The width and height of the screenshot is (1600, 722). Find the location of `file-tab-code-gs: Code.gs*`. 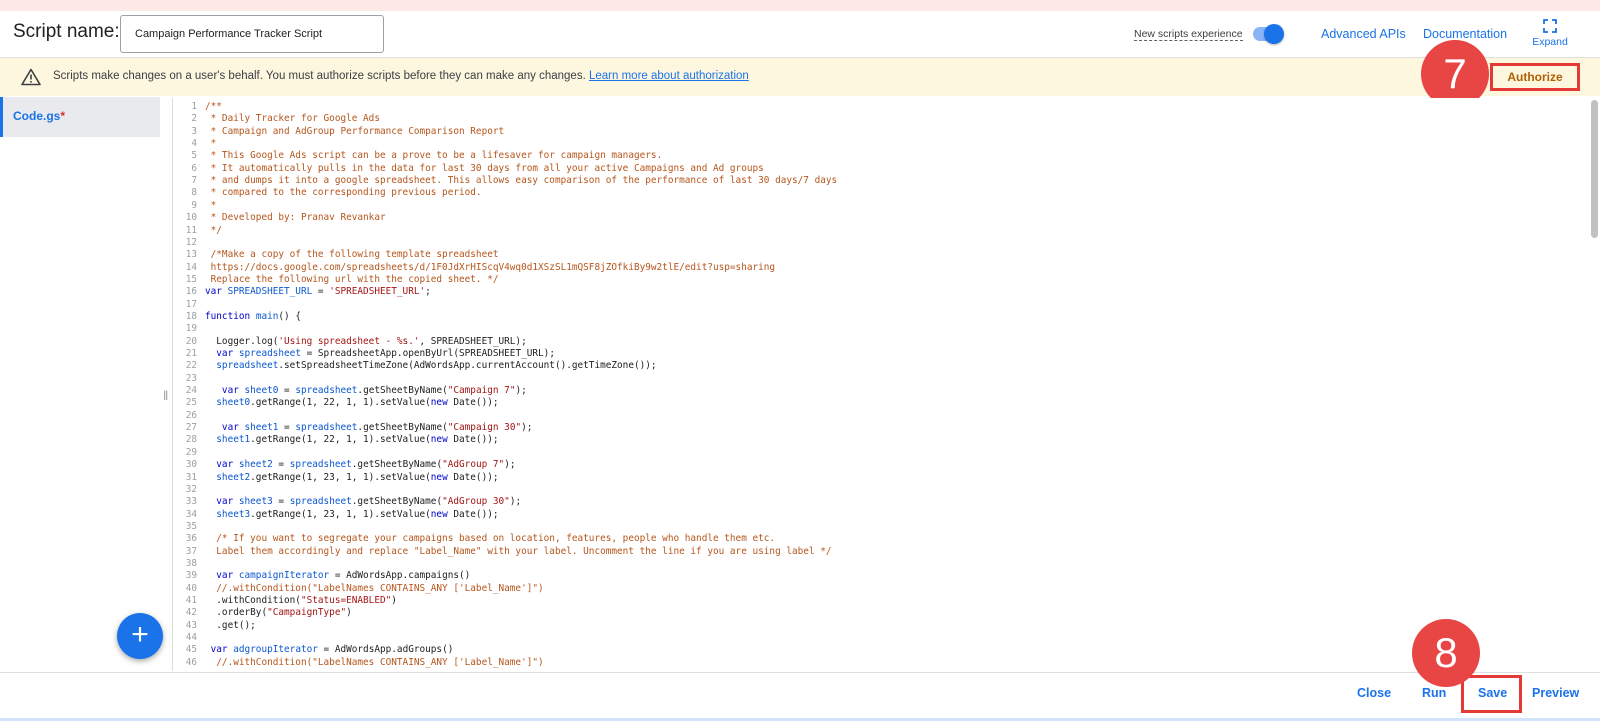

file-tab-code-gs: Code.gs* is located at coordinates (80, 117).